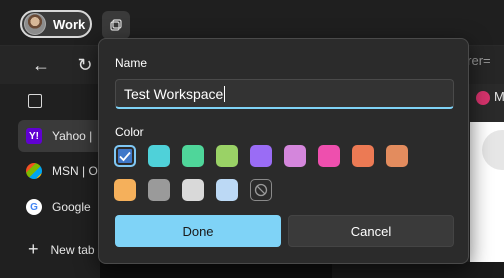 The height and width of the screenshot is (278, 504). I want to click on name-label: Name, so click(131, 63).